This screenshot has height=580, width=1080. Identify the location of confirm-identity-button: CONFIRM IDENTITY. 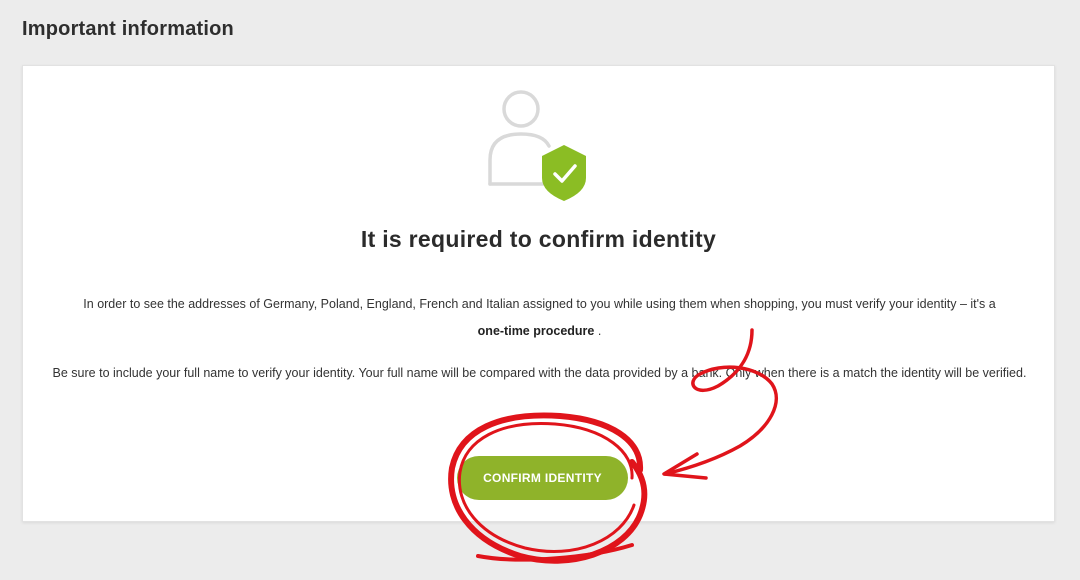
(542, 478).